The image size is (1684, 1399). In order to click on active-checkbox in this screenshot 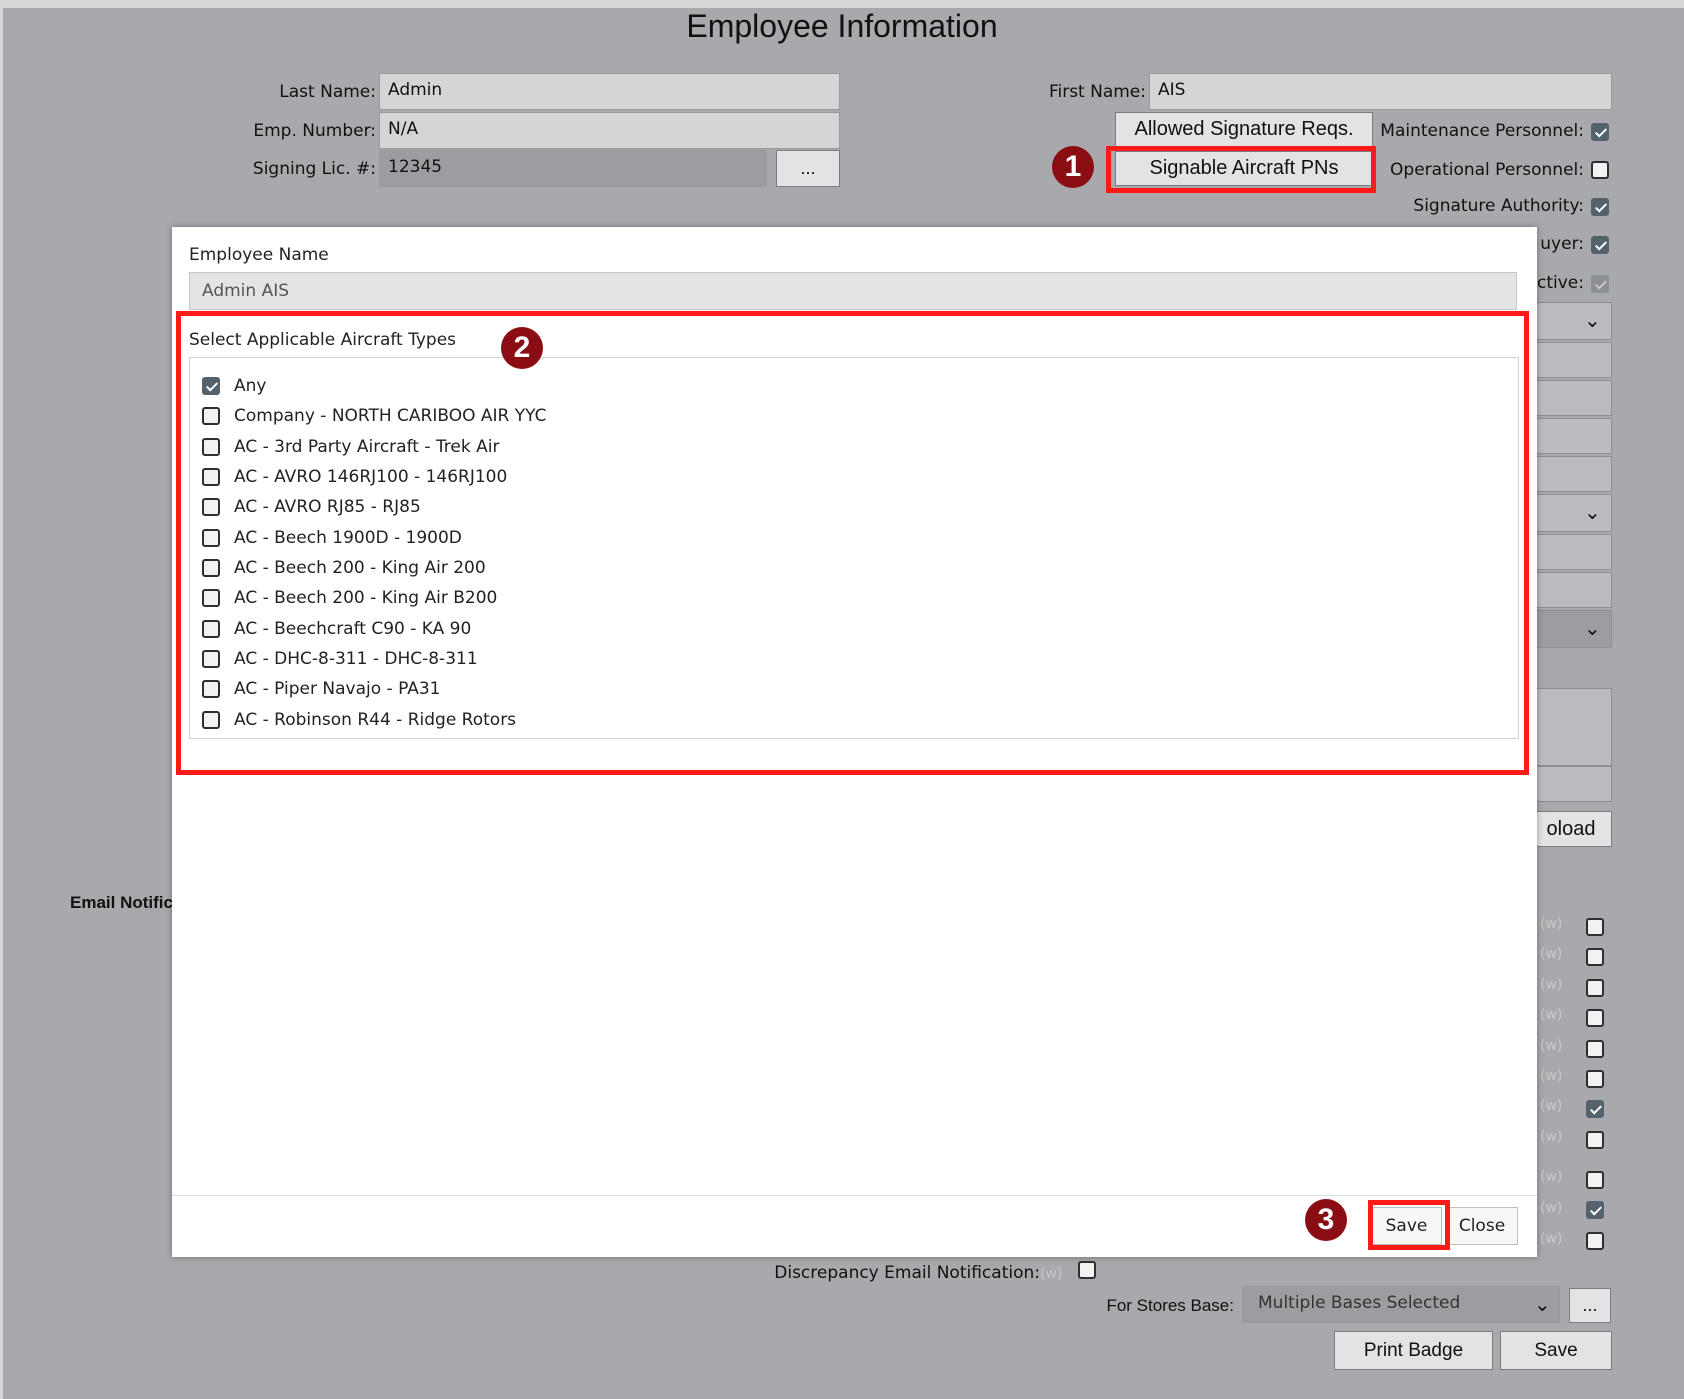, I will do `click(1600, 284)`.